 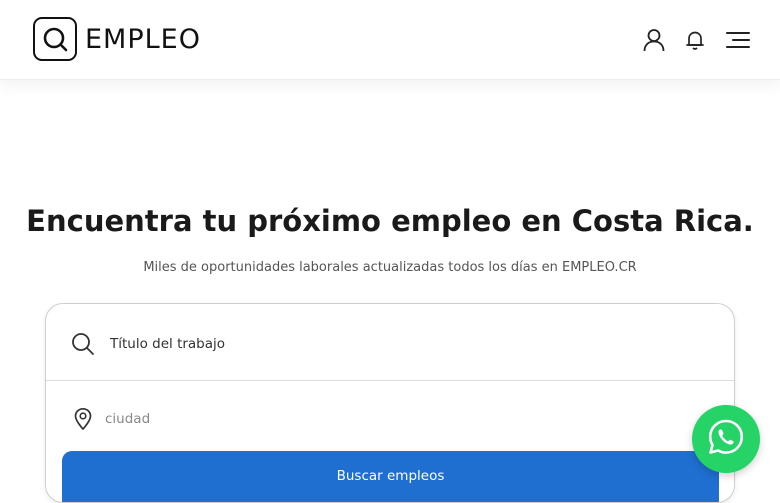 I want to click on job-title-input, so click(x=390, y=344).